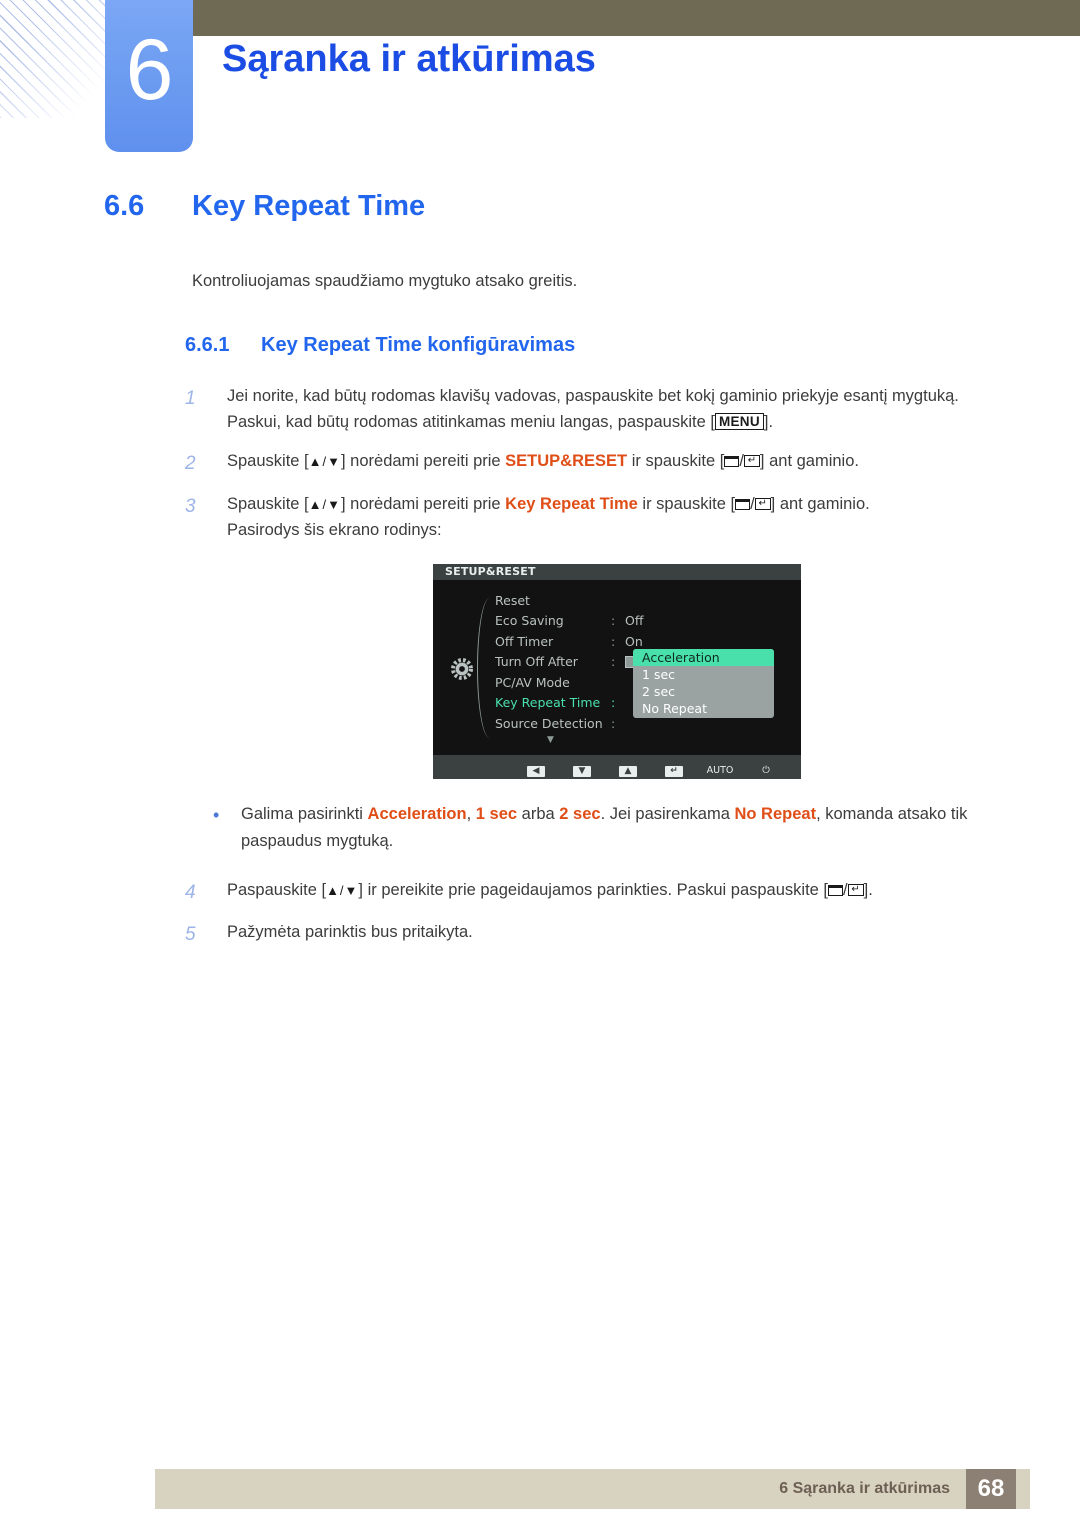 Image resolution: width=1080 pixels, height=1527 pixels. What do you see at coordinates (766, 771) in the screenshot?
I see `power-icon: ⏻` at bounding box center [766, 771].